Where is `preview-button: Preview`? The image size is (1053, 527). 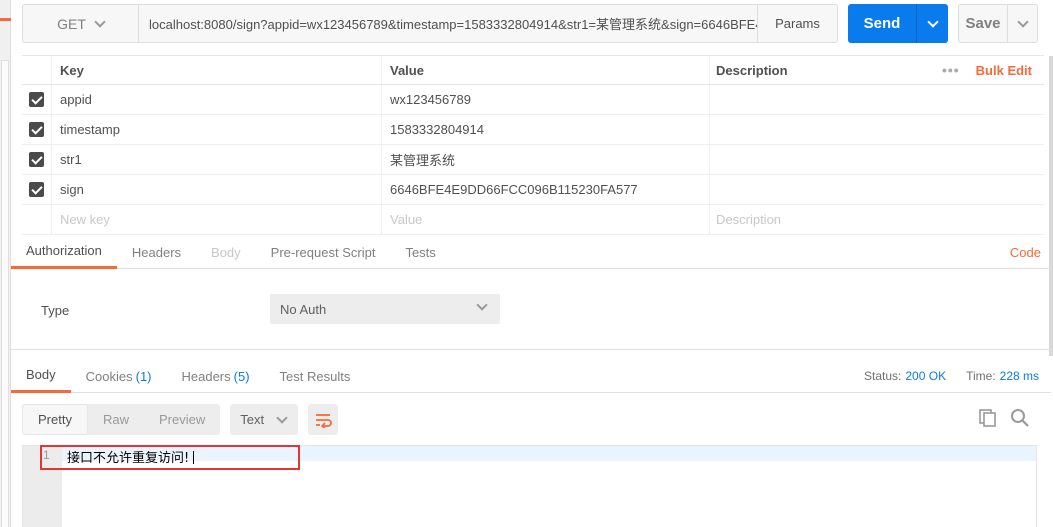
preview-button: Preview is located at coordinates (182, 419).